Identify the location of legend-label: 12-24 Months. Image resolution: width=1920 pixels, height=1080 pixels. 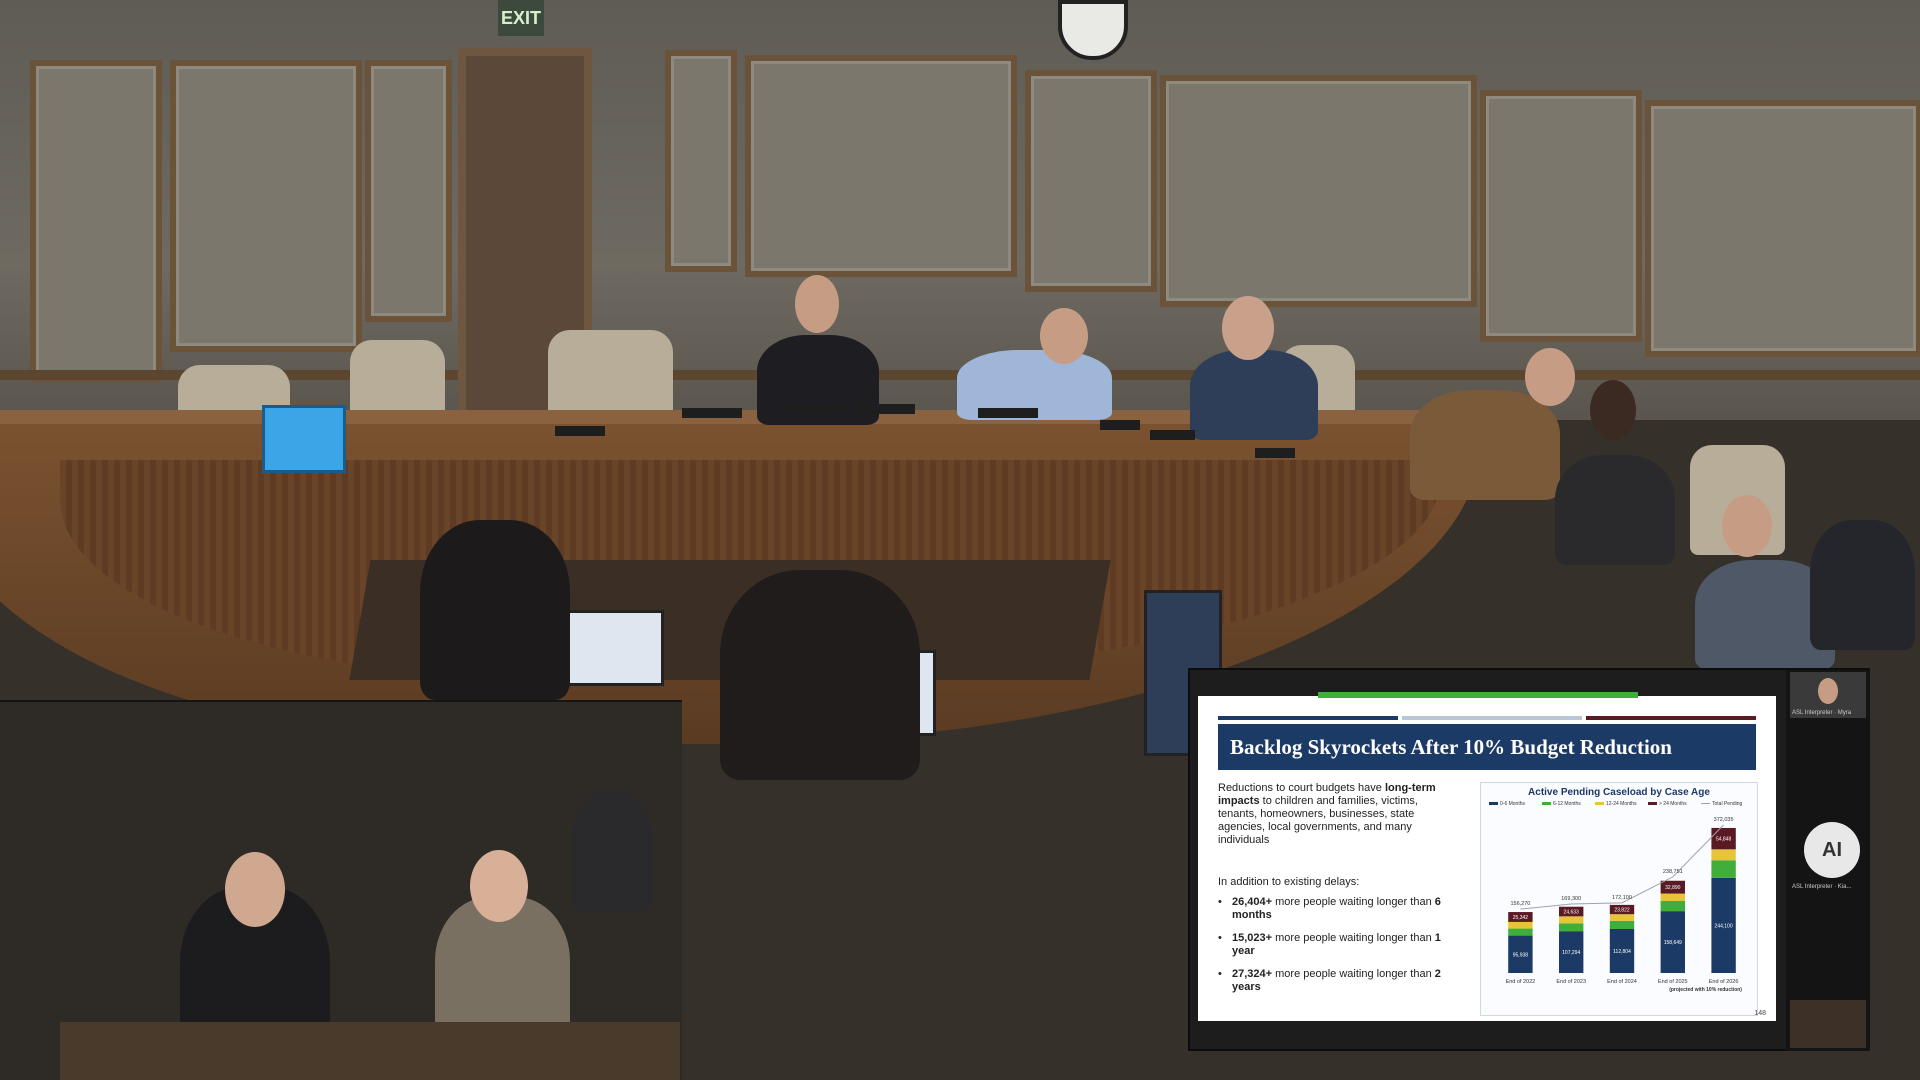
(1621, 804).